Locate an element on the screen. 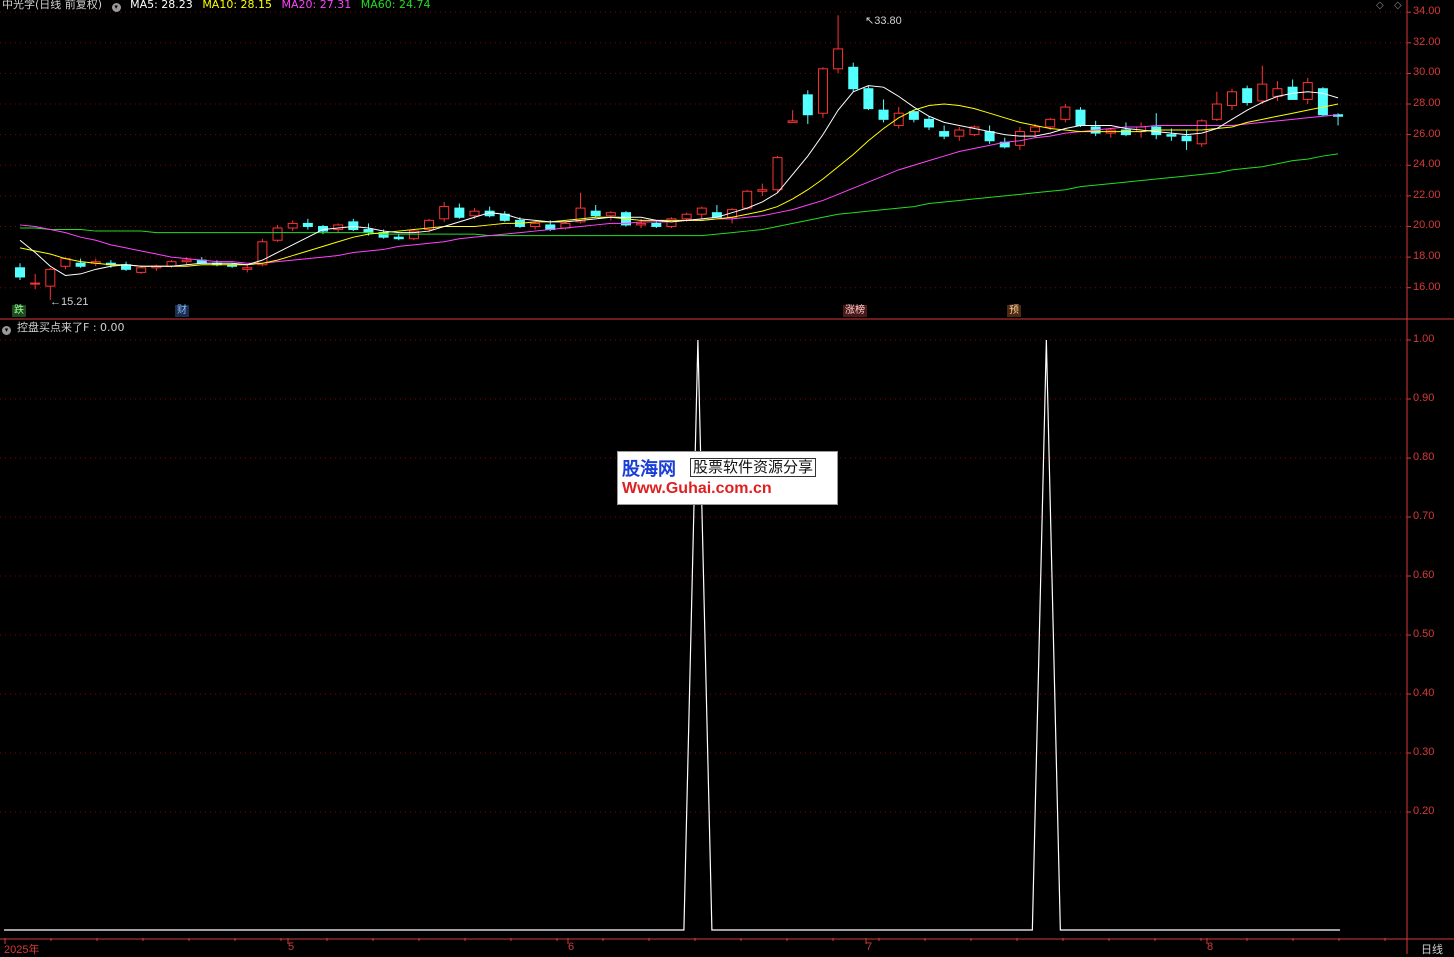 The width and height of the screenshot is (1454, 957). indicator-legend: ▾ 控盘买点来了F : 0.00 is located at coordinates (66, 328).